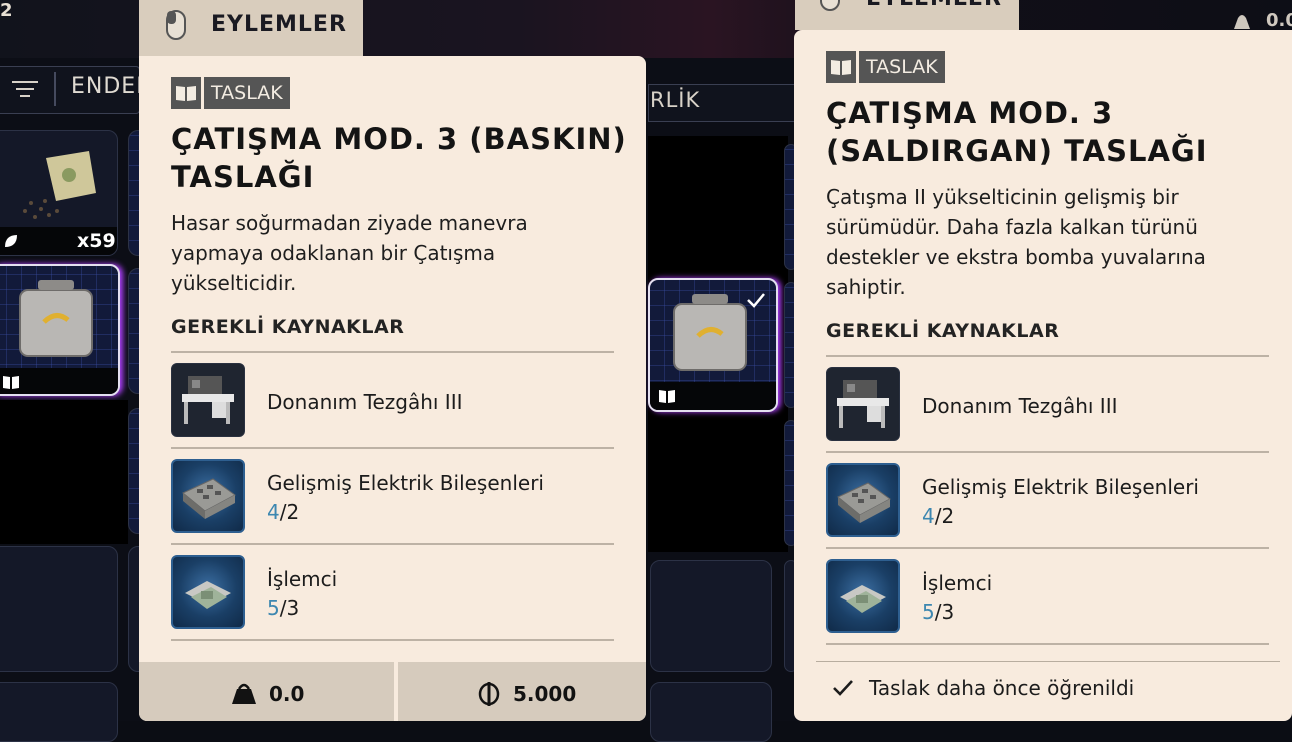 Image resolution: width=1292 pixels, height=742 pixels. I want to click on inventory-slot-seeds: x59, so click(59, 193).